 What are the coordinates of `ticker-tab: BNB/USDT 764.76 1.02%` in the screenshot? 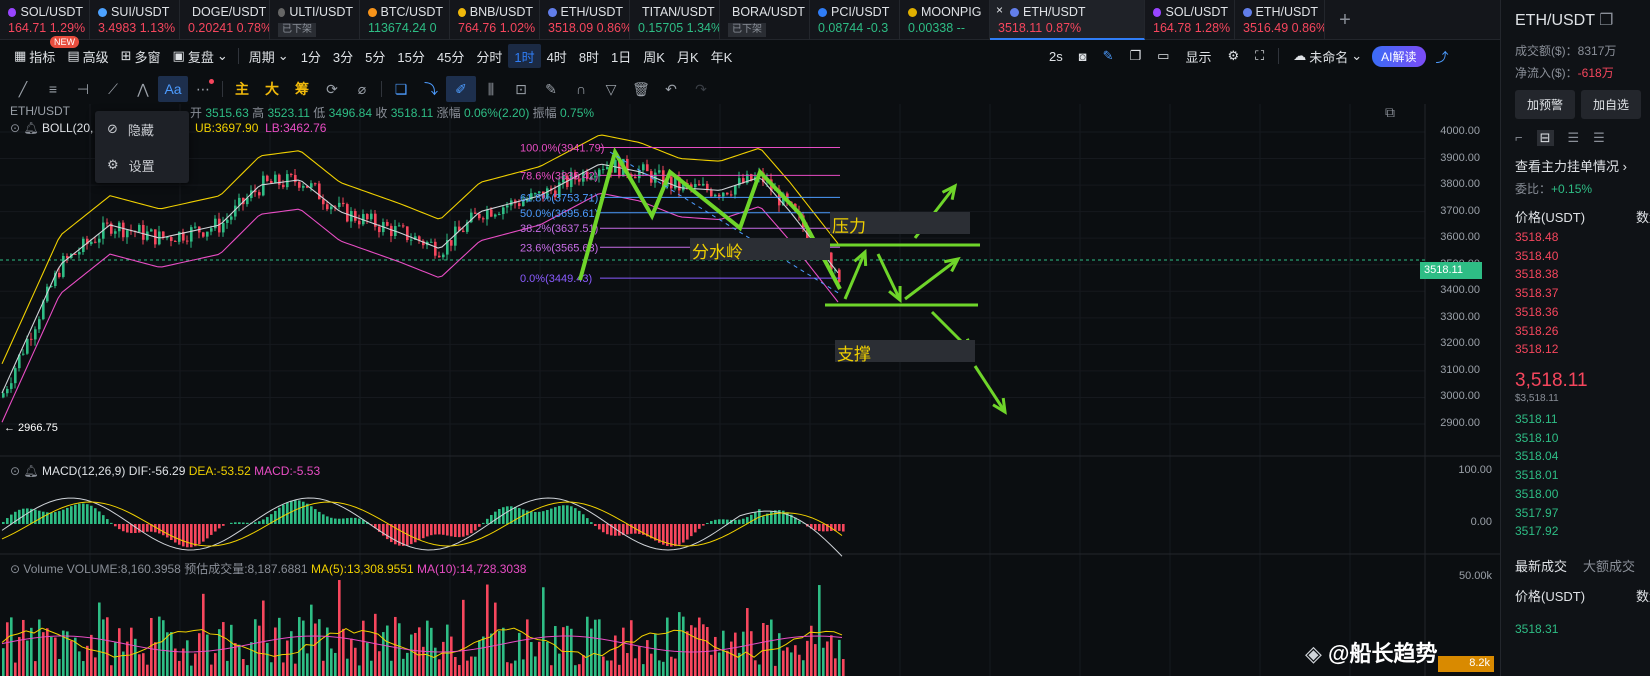 It's located at (495, 20).